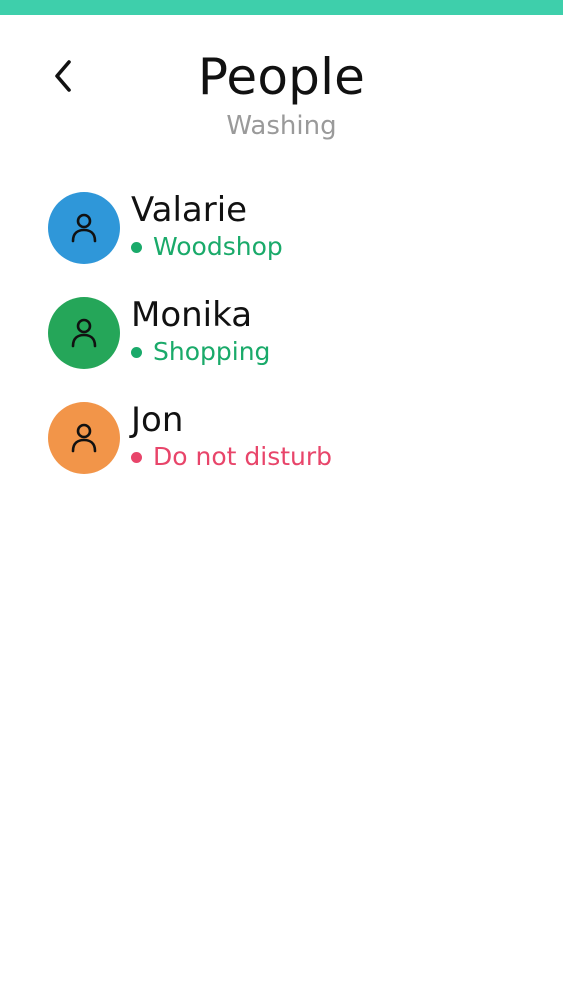 The image size is (563, 1001). I want to click on status-text: Woodshop, so click(218, 246).